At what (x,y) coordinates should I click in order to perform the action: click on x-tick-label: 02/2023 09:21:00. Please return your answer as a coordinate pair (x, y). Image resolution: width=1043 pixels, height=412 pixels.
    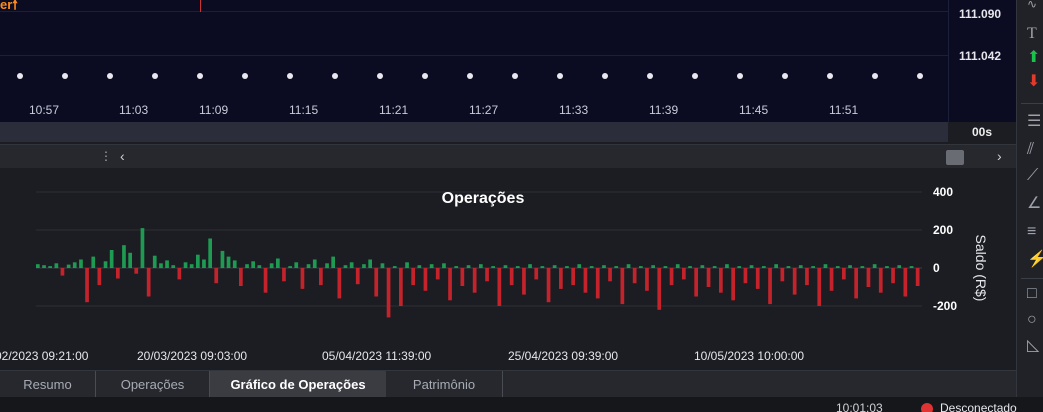
    Looking at the image, I should click on (44, 356).